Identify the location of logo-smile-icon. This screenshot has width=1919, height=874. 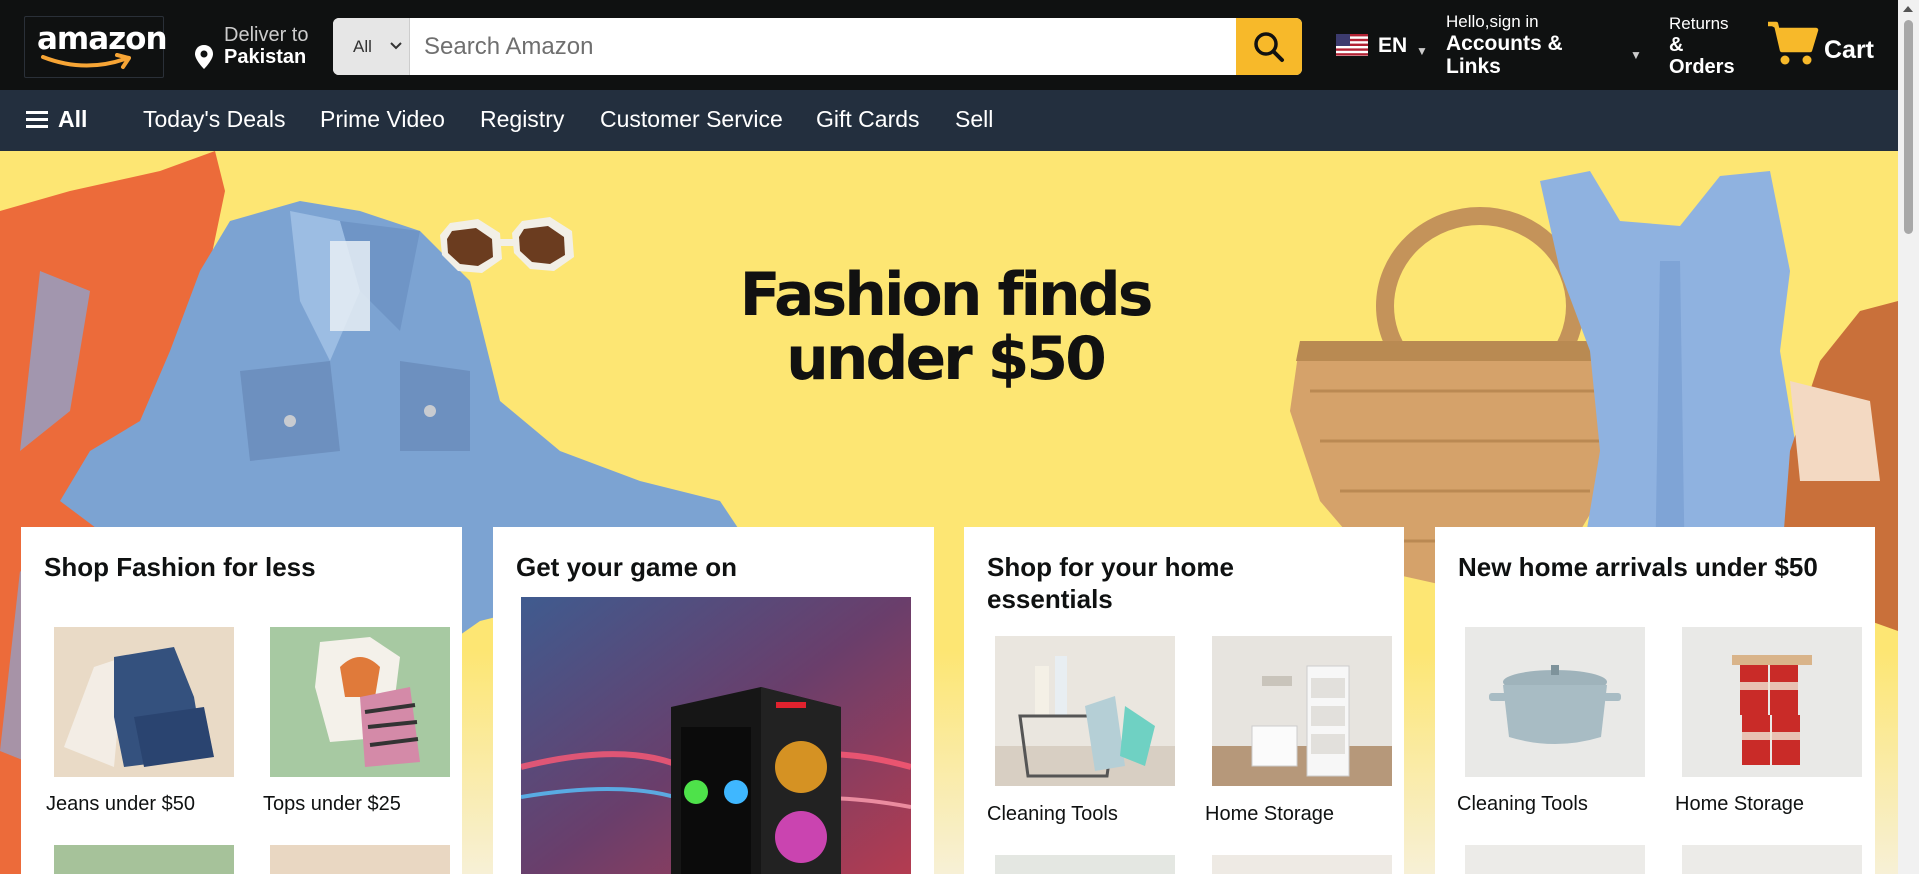
(86, 61).